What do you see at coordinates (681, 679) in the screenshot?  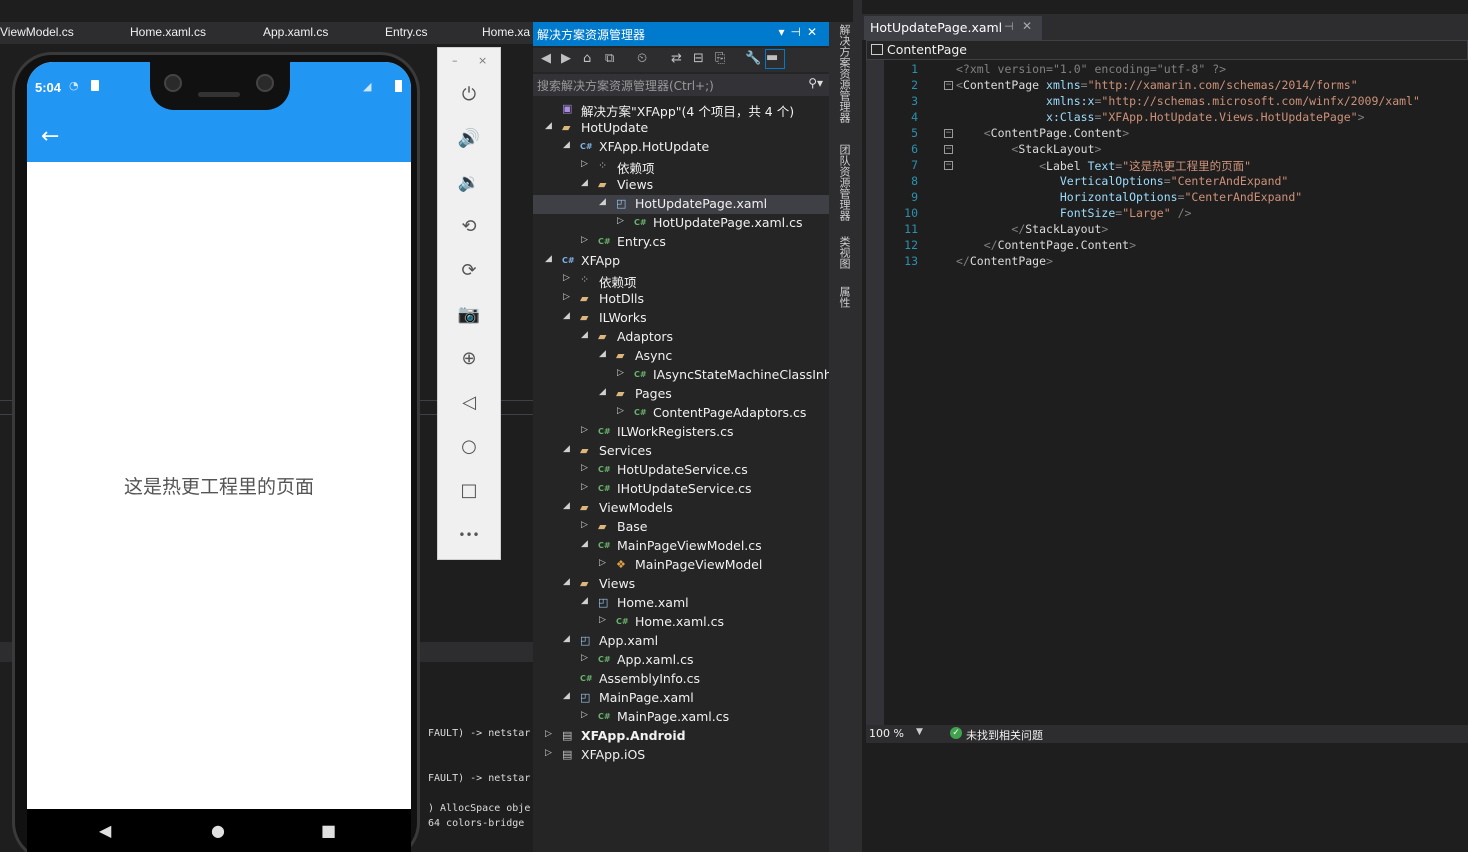 I see `tree-item: C# AssemblyInfo.cs` at bounding box center [681, 679].